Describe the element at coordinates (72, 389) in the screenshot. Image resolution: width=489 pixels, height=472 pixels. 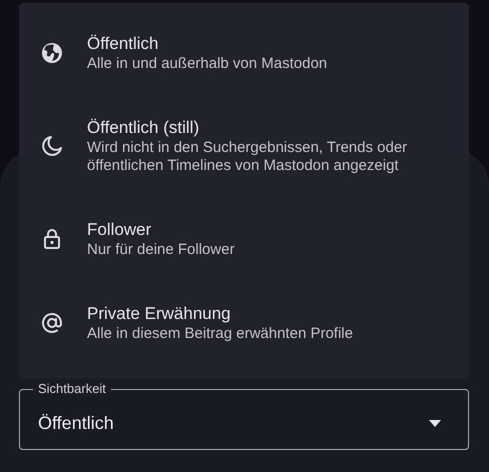
I see `field-label: Sichtbarkeit` at that location.